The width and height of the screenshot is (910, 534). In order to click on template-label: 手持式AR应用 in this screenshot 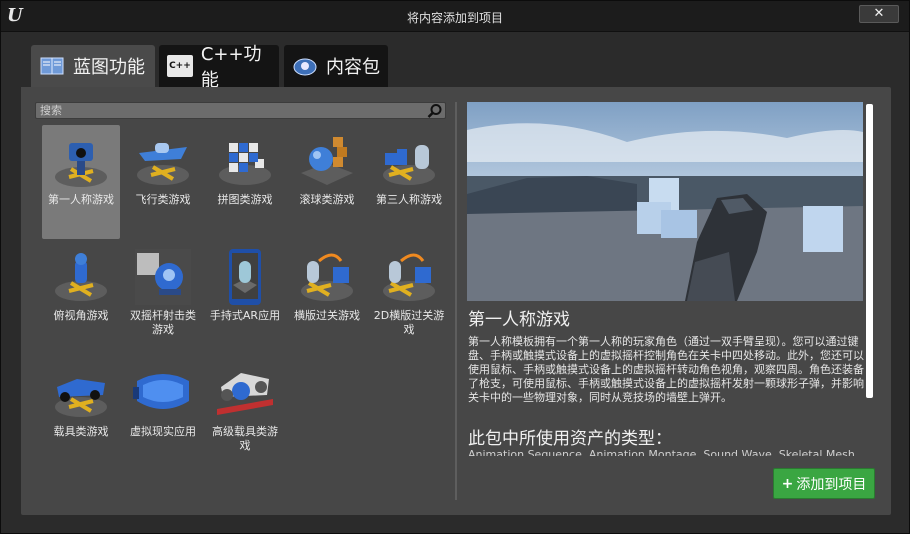, I will do `click(245, 315)`.